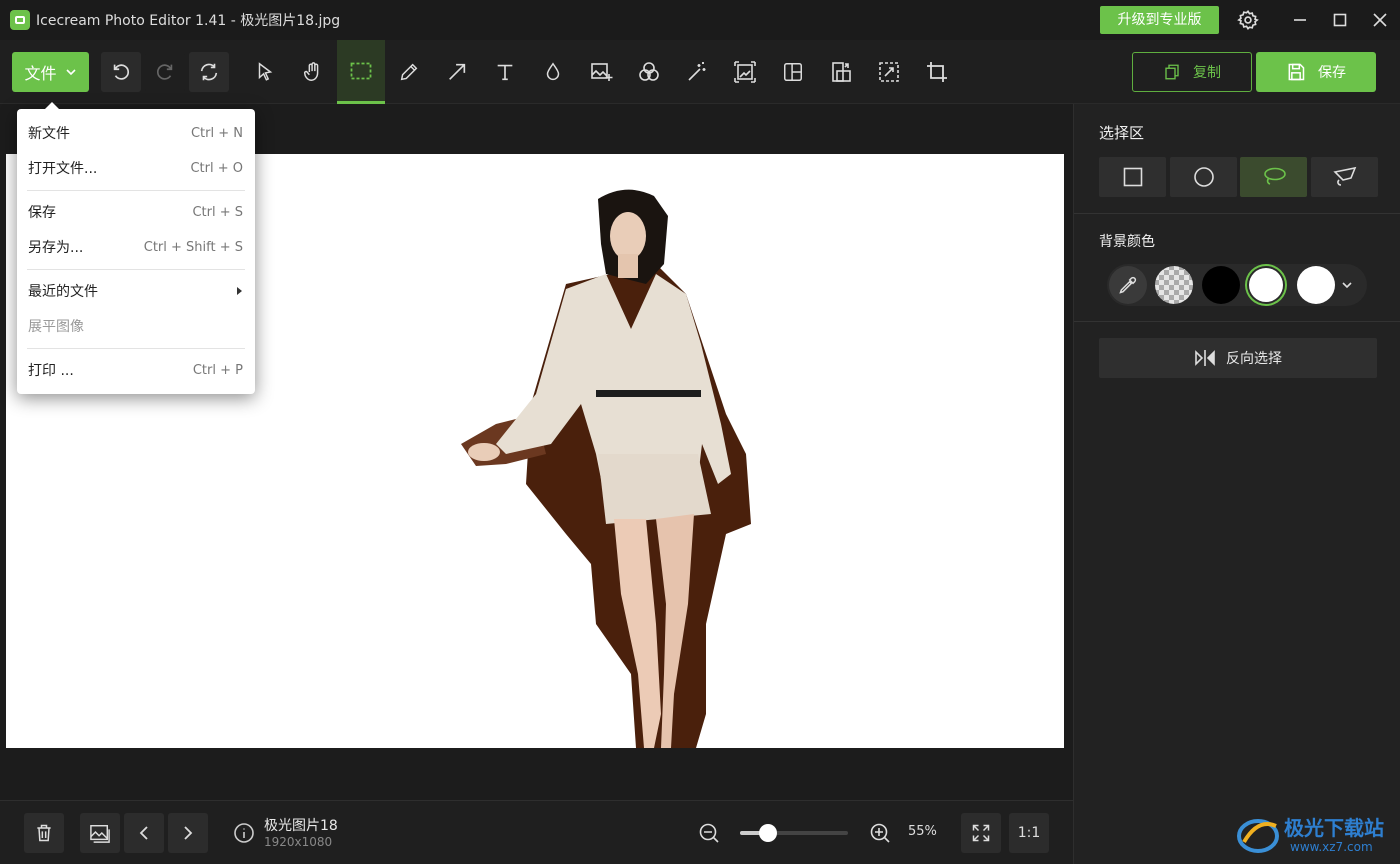  What do you see at coordinates (56, 327) in the screenshot?
I see `menu-item-label: 展平图像` at bounding box center [56, 327].